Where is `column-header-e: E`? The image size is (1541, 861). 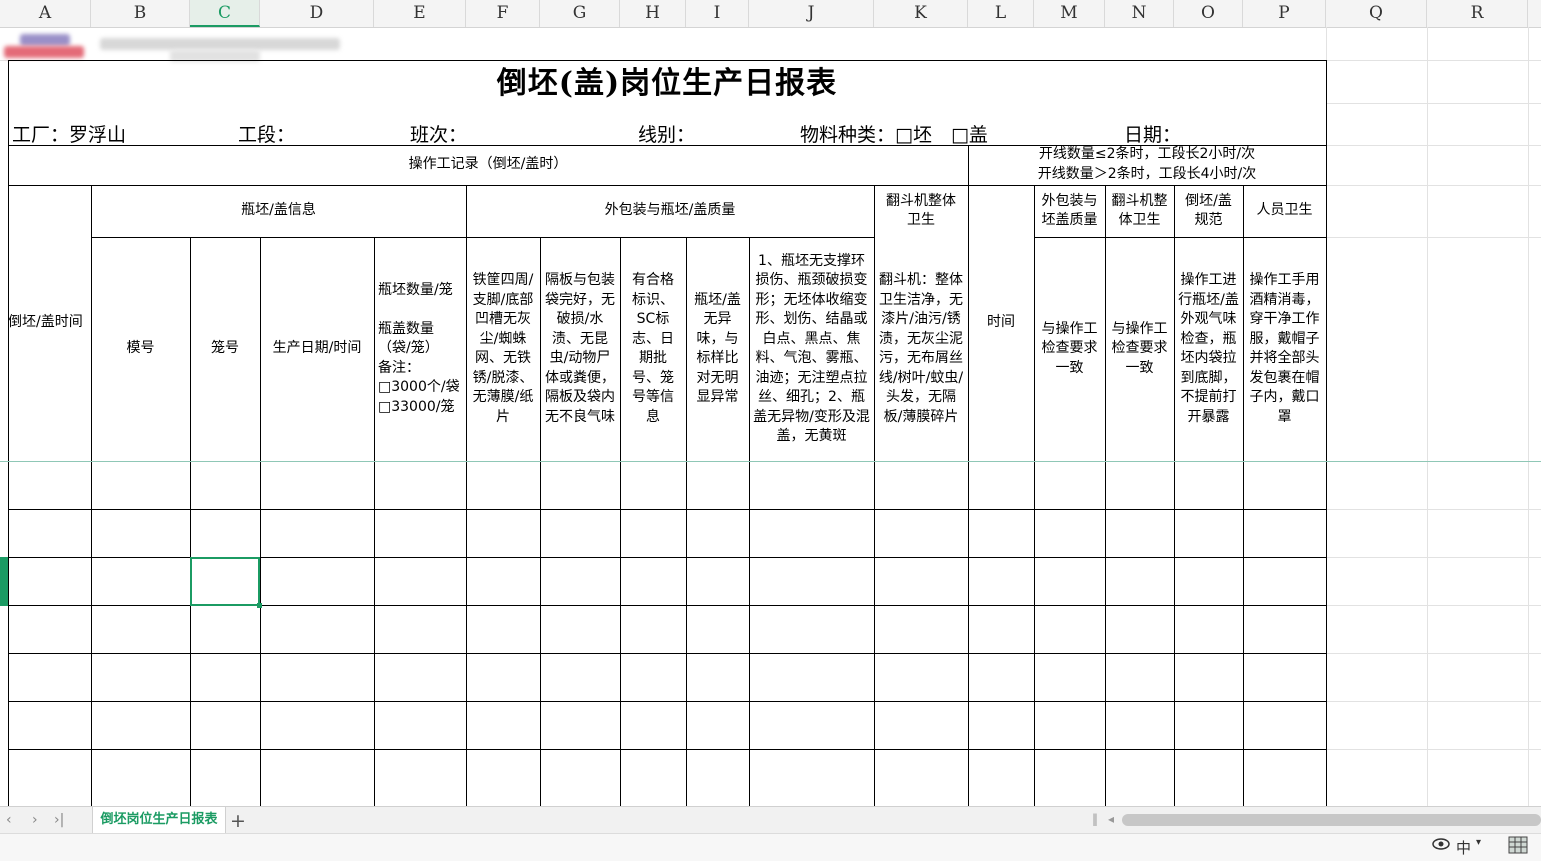
column-header-e: E is located at coordinates (420, 13).